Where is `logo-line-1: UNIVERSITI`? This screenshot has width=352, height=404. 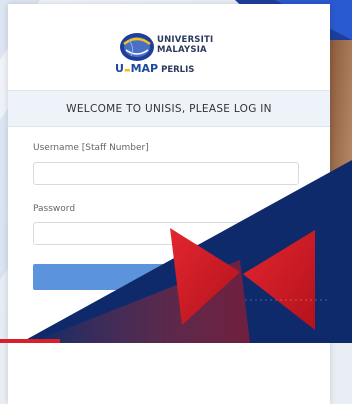 logo-line-1: UNIVERSITI is located at coordinates (185, 40).